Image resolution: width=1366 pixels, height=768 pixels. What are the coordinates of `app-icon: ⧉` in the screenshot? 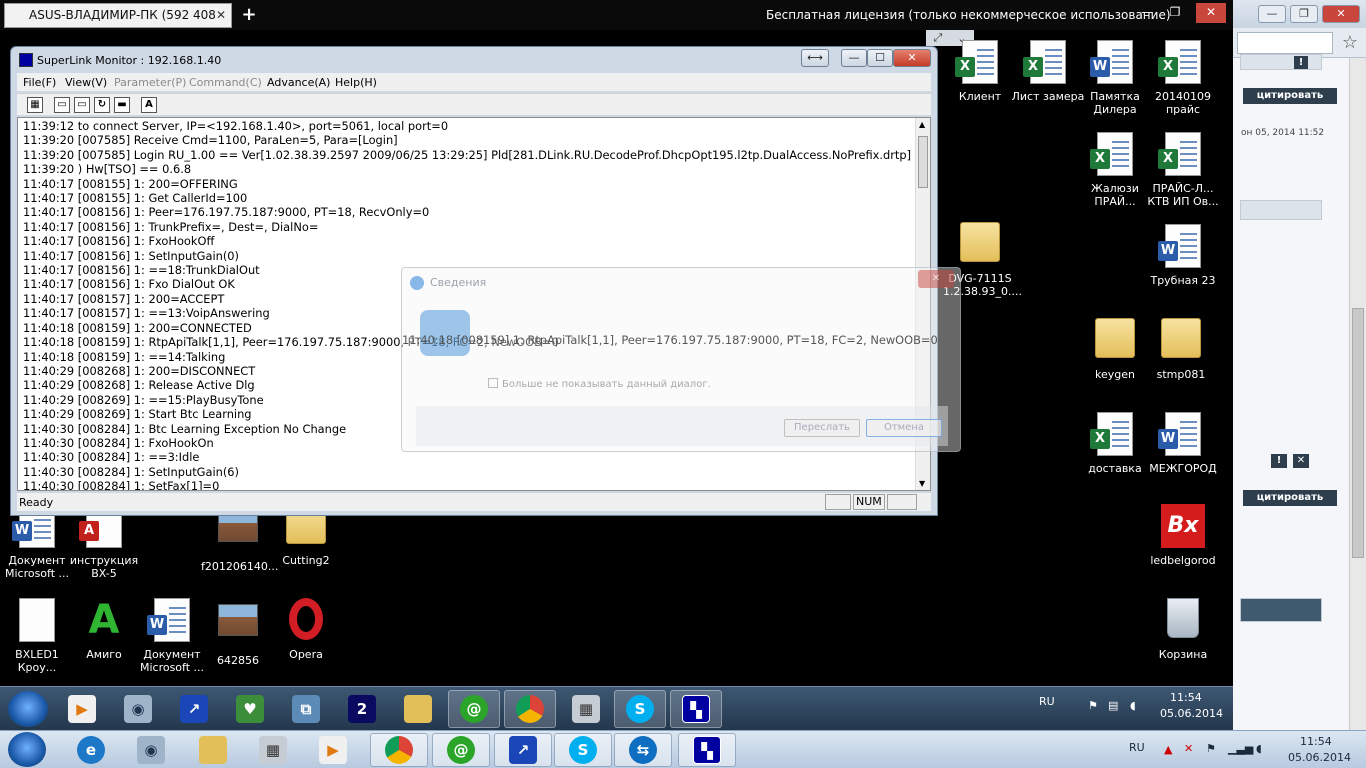 It's located at (306, 709).